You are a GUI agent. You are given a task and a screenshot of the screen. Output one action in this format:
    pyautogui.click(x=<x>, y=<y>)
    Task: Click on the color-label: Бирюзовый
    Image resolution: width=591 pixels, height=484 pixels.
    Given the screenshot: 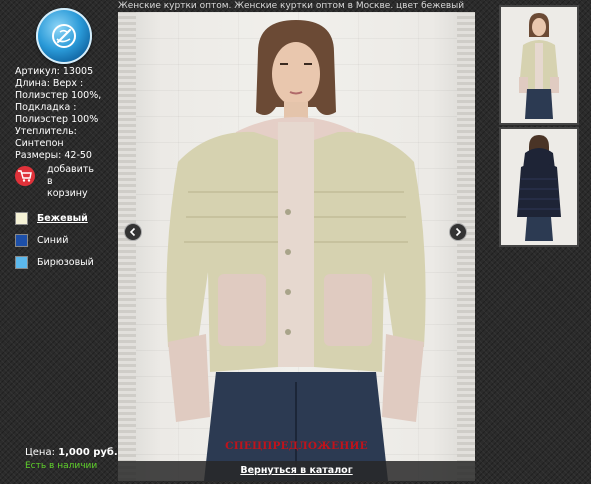 What is the action you would take?
    pyautogui.click(x=65, y=262)
    